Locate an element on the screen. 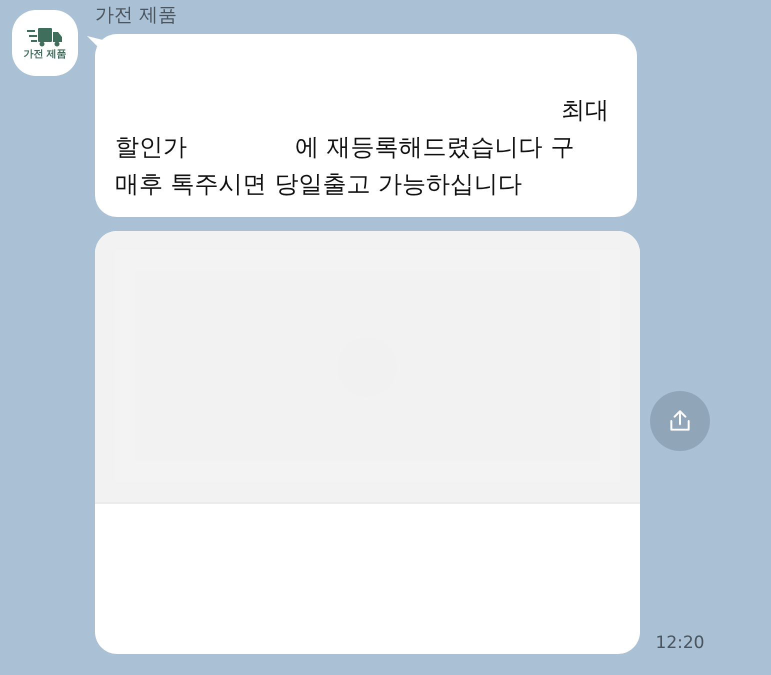  avatar: 가전 제품 is located at coordinates (45, 43).